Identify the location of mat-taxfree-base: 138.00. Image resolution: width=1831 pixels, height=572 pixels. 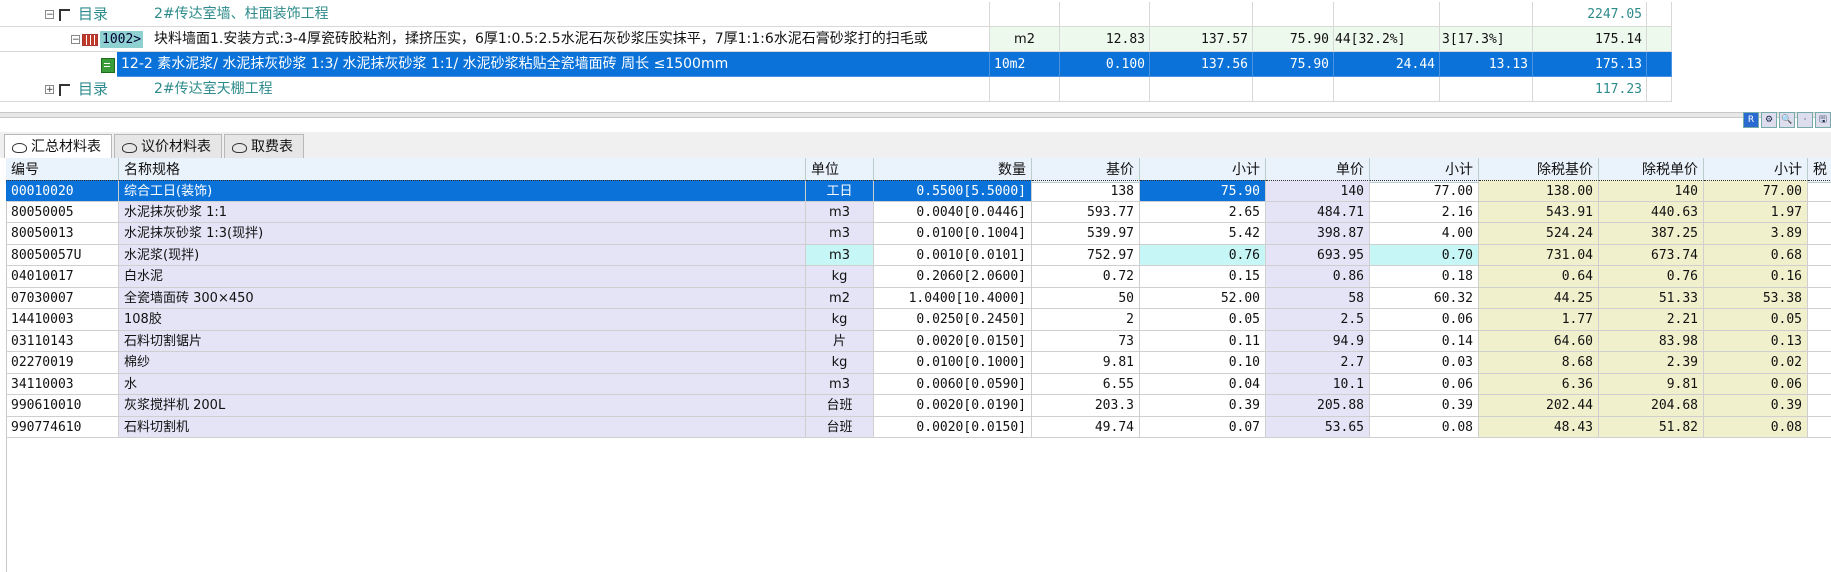
(1539, 191).